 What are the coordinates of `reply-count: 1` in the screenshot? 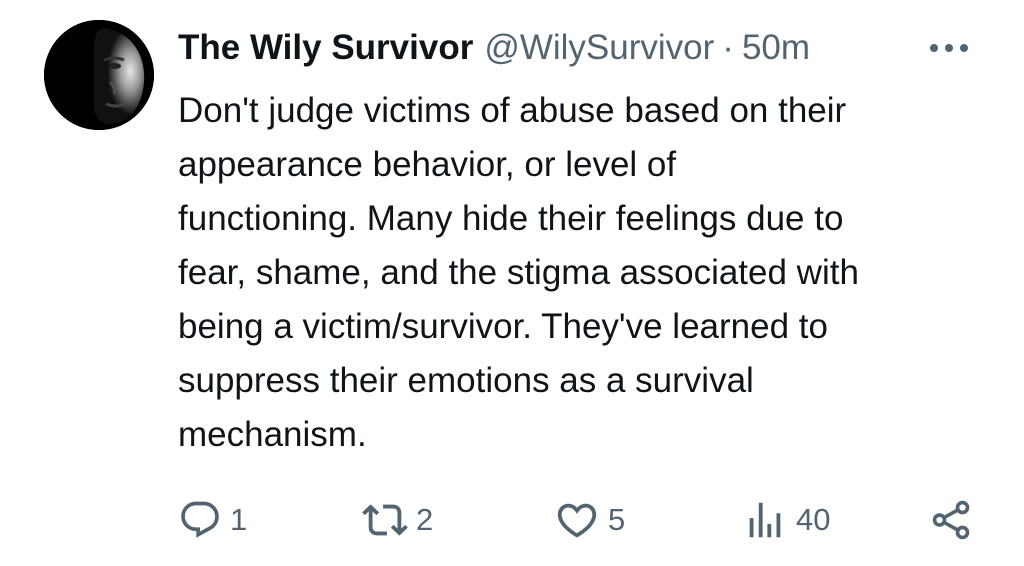 It's located at (239, 519).